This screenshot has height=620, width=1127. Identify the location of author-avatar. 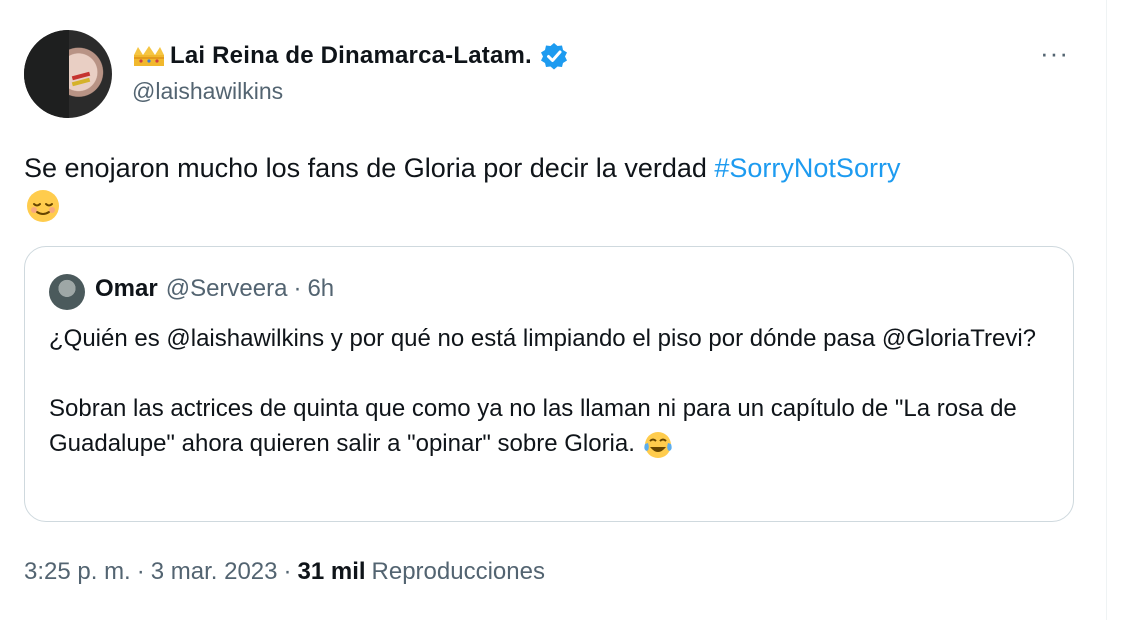
(68, 74).